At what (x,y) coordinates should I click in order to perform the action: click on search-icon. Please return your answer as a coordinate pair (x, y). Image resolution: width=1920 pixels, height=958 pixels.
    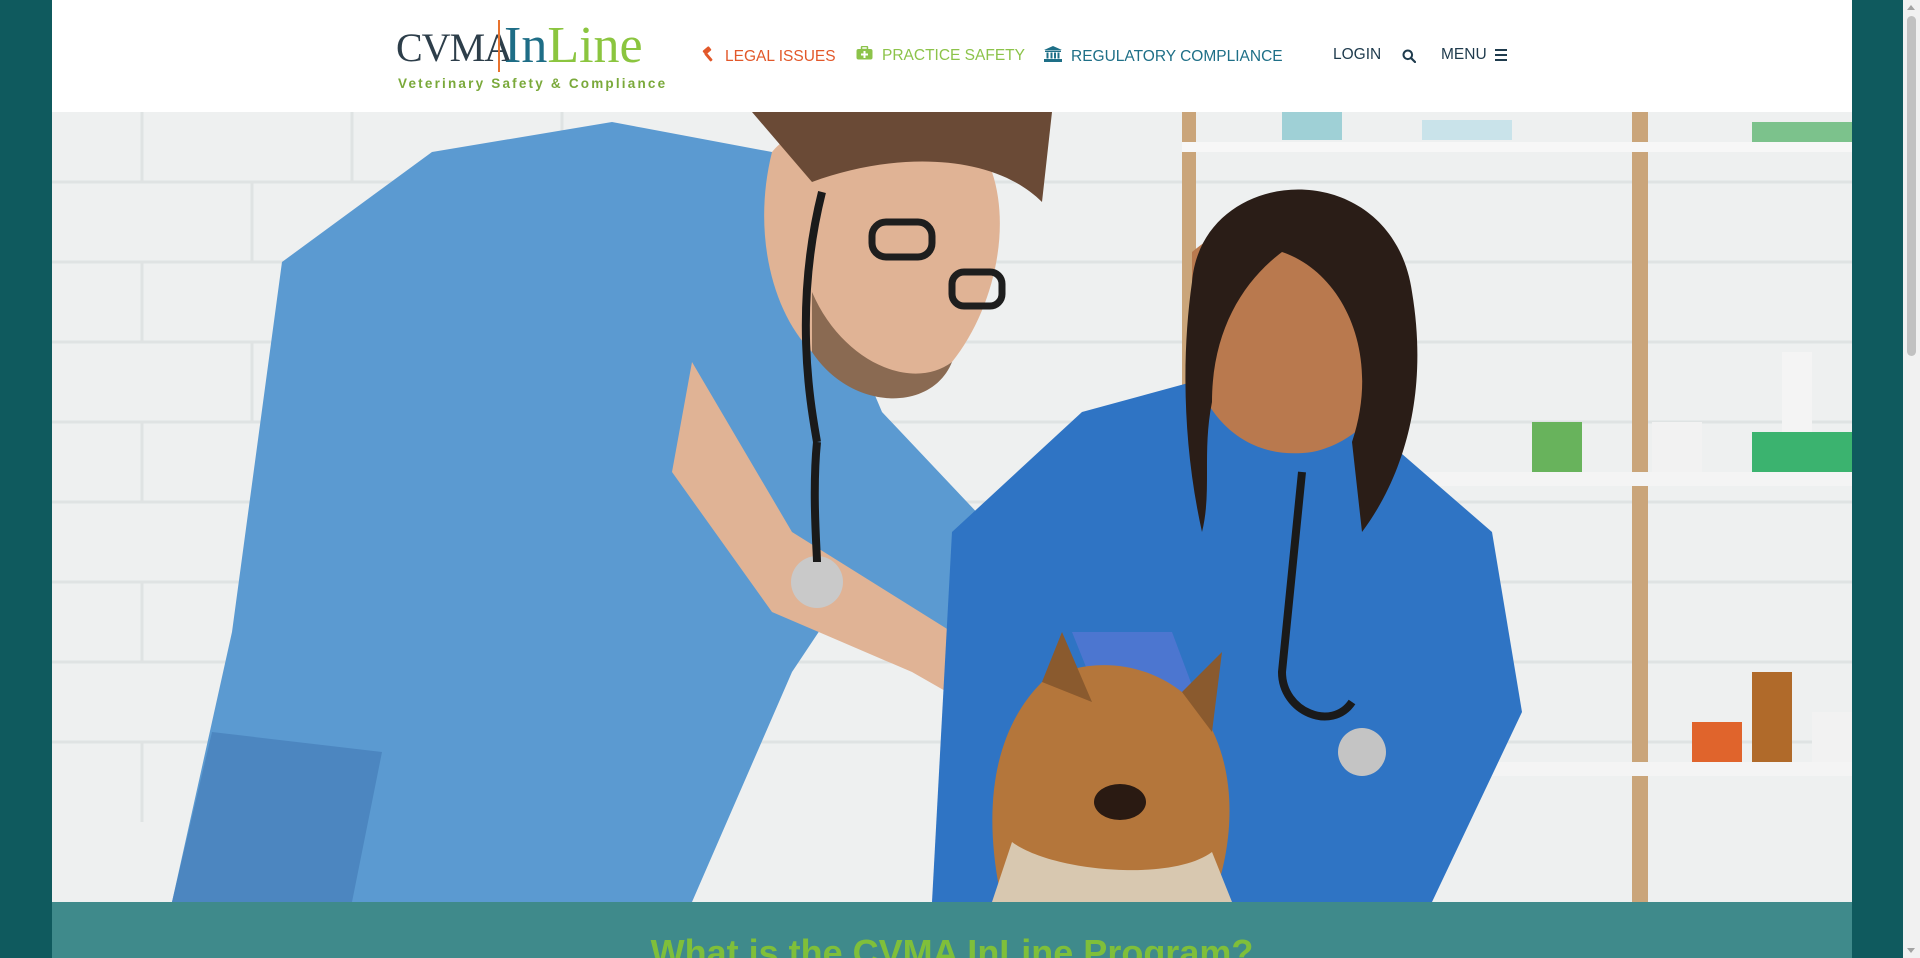
    Looking at the image, I should click on (1409, 58).